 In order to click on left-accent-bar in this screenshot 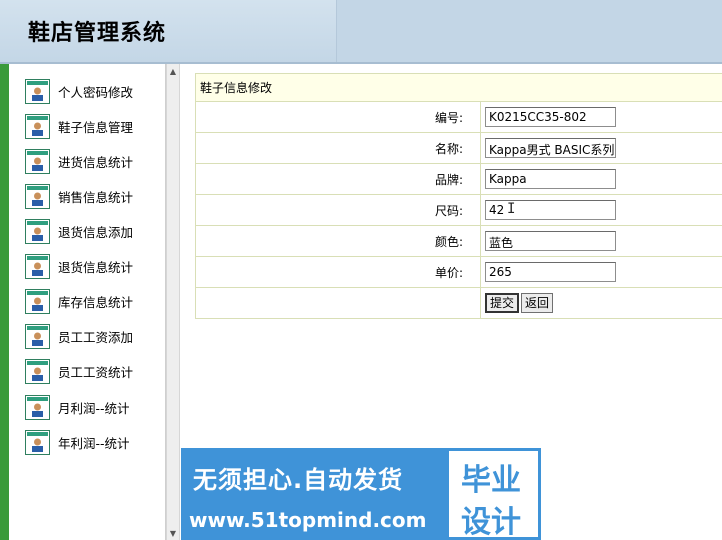, I will do `click(4, 302)`.